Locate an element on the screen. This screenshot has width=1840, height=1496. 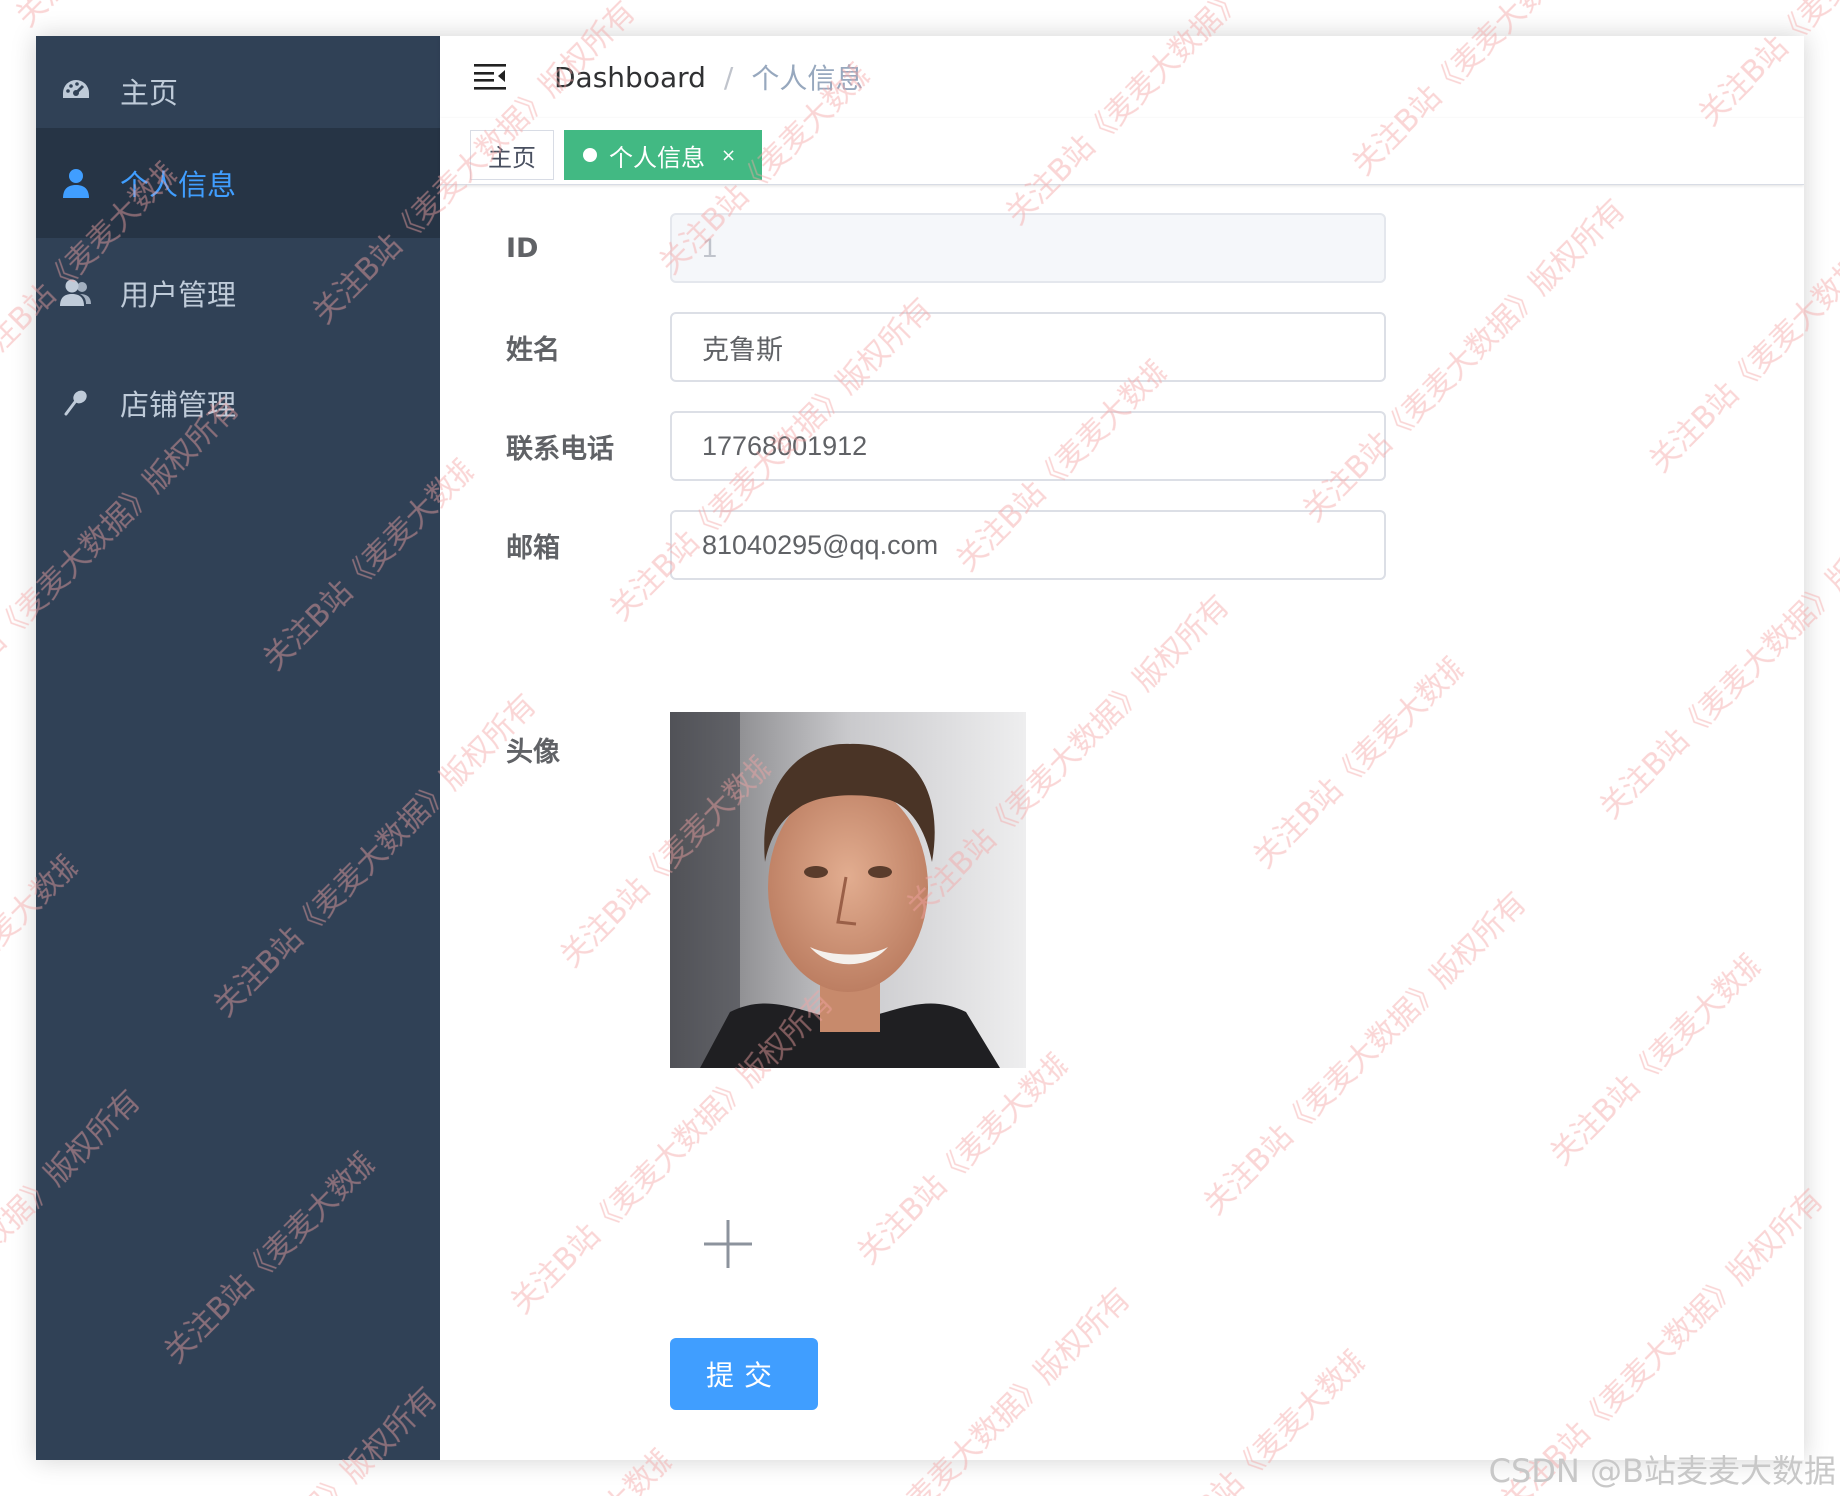
form-row-phone: 联系电话 17768001912 is located at coordinates (1122, 446).